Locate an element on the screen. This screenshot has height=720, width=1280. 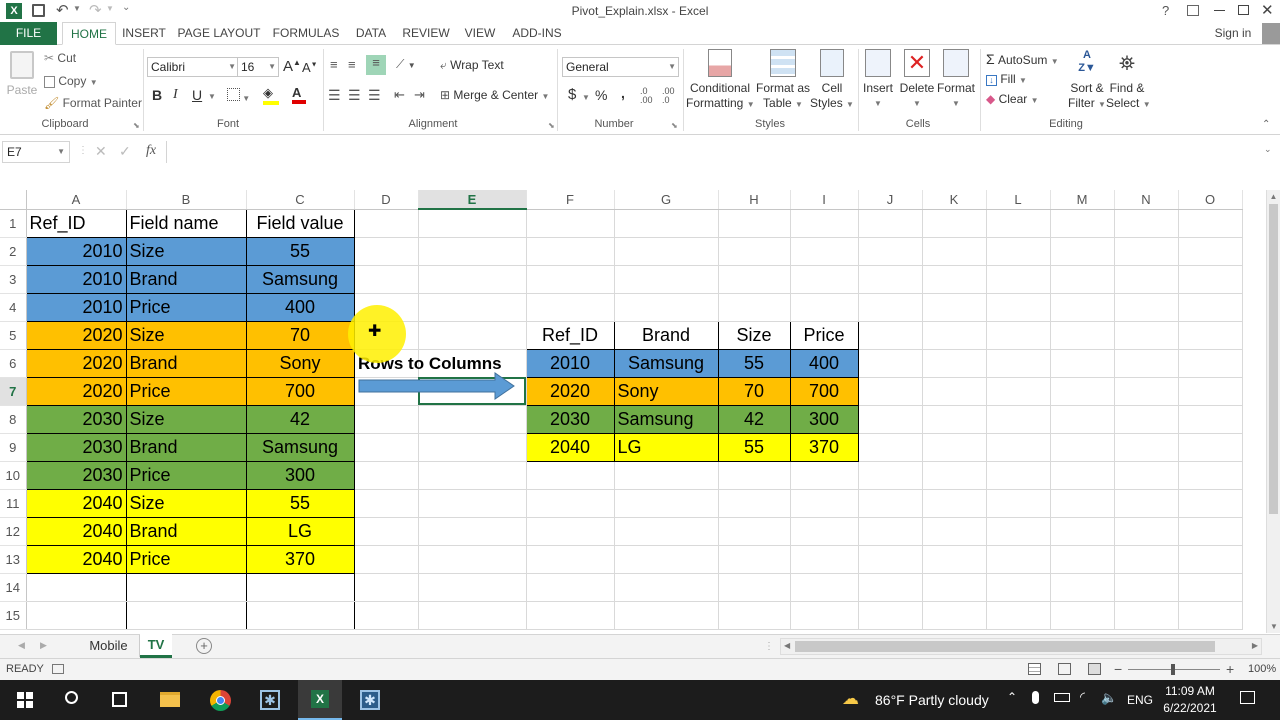
format-as-table-button: Format as Table ▼ is located at coordinates (783, 80).